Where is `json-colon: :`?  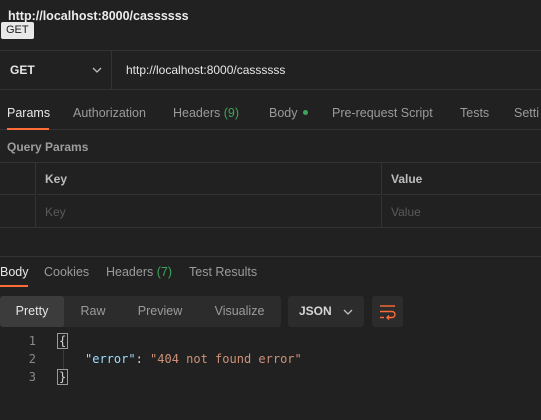
json-colon: : is located at coordinates (143, 359).